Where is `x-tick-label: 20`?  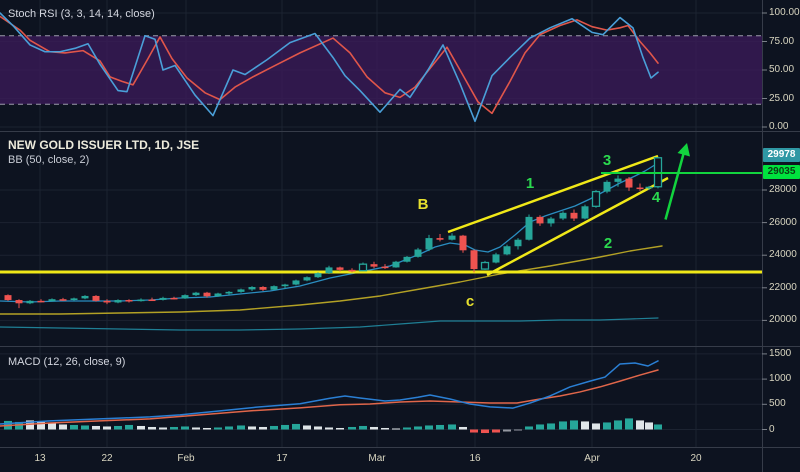 x-tick-label: 20 is located at coordinates (696, 458).